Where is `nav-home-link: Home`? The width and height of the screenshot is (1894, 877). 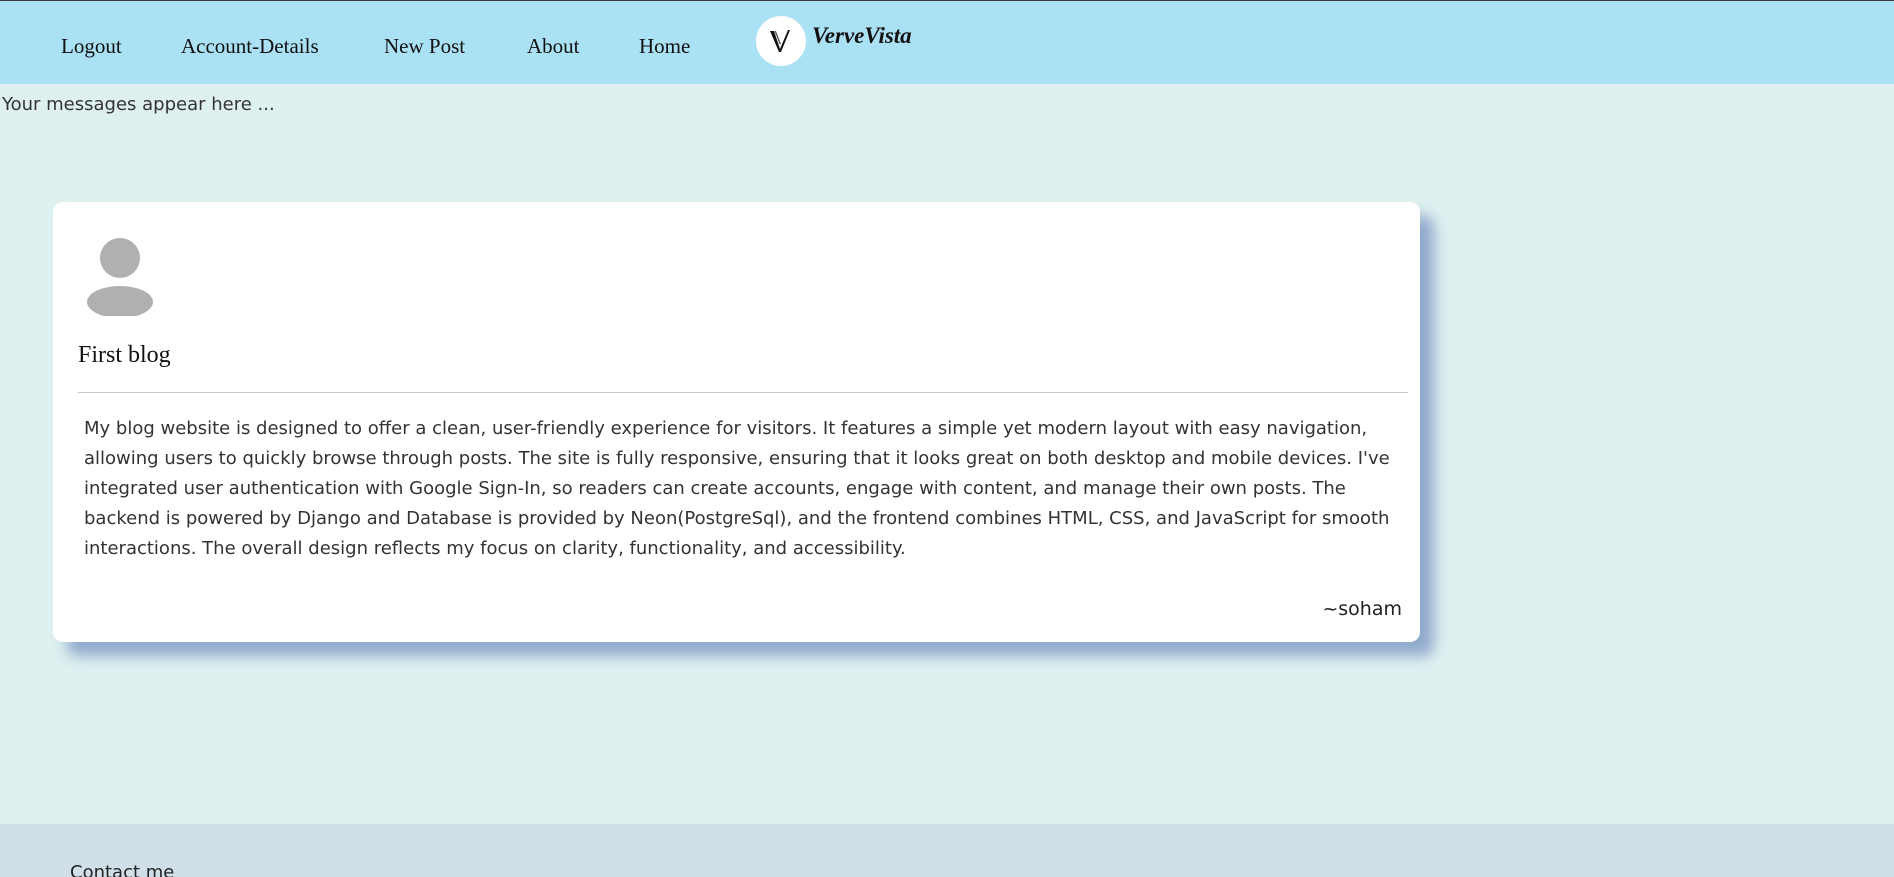
nav-home-link: Home is located at coordinates (664, 46).